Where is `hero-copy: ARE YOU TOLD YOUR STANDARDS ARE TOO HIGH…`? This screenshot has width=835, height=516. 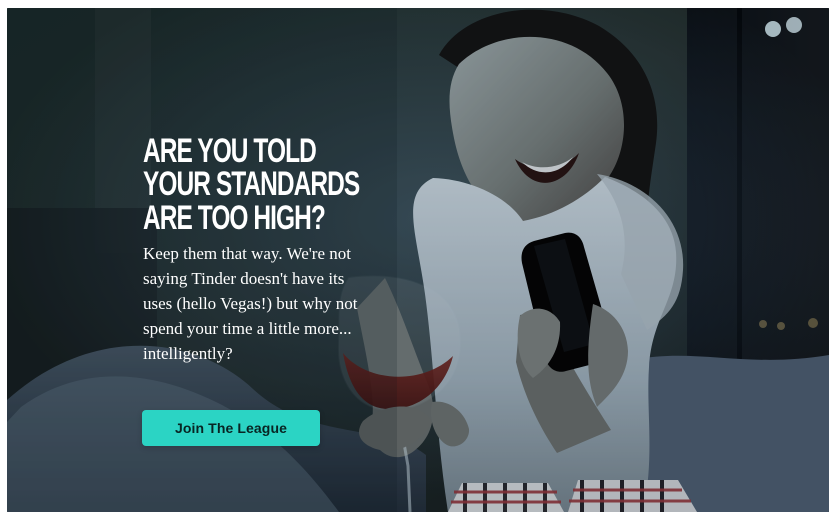
hero-copy: ARE YOU TOLD YOUR STANDARDS ARE TOO HIGH… is located at coordinates (273, 249).